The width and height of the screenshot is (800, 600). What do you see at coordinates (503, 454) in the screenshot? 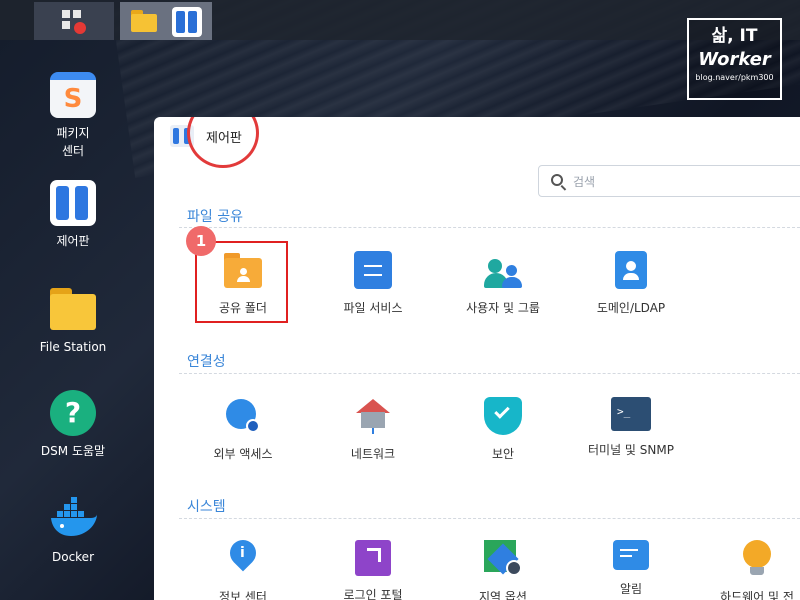
I see `tile-label: 보안` at bounding box center [503, 454].